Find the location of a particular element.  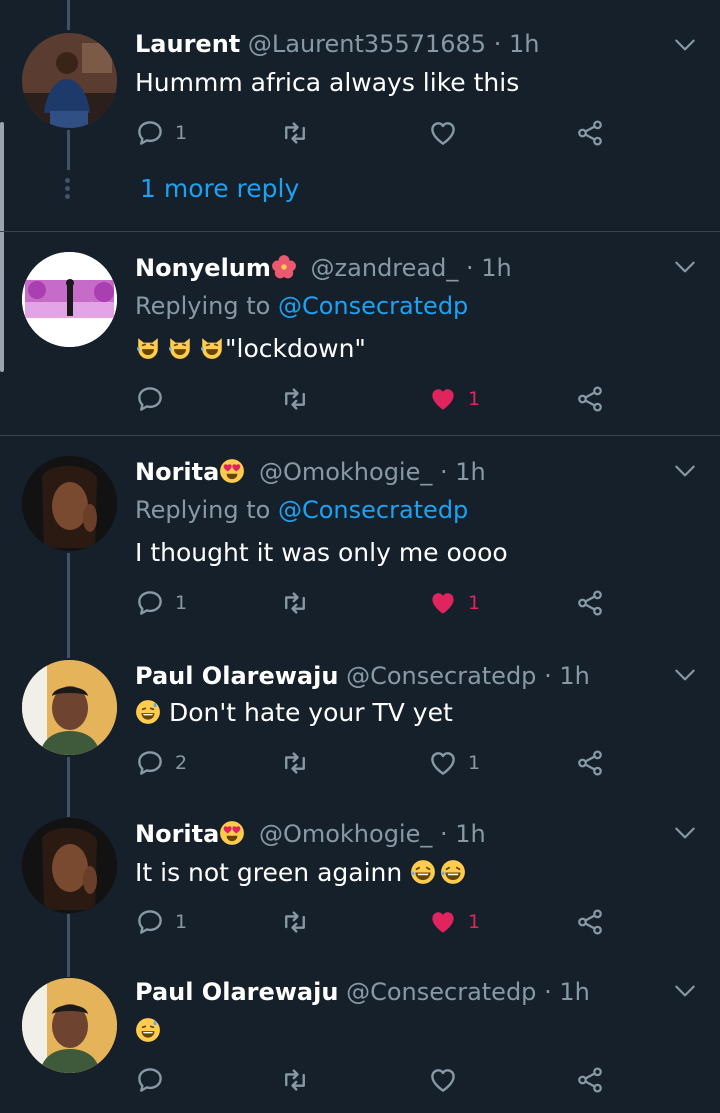

replying-to: Replying to @Consecratedp is located at coordinates (301, 306).